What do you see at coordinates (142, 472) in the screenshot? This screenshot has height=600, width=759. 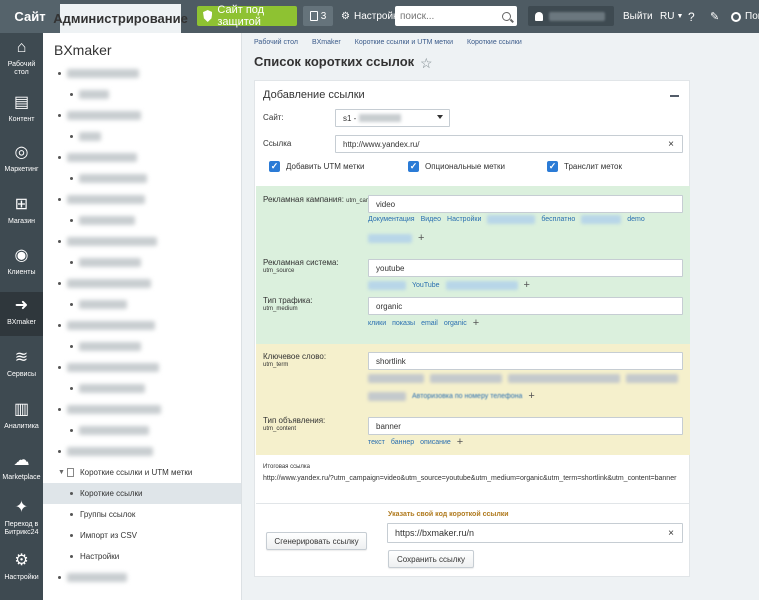 I see `tree-section-short-links: ▼ Короткие ссылки и UTM метки` at bounding box center [142, 472].